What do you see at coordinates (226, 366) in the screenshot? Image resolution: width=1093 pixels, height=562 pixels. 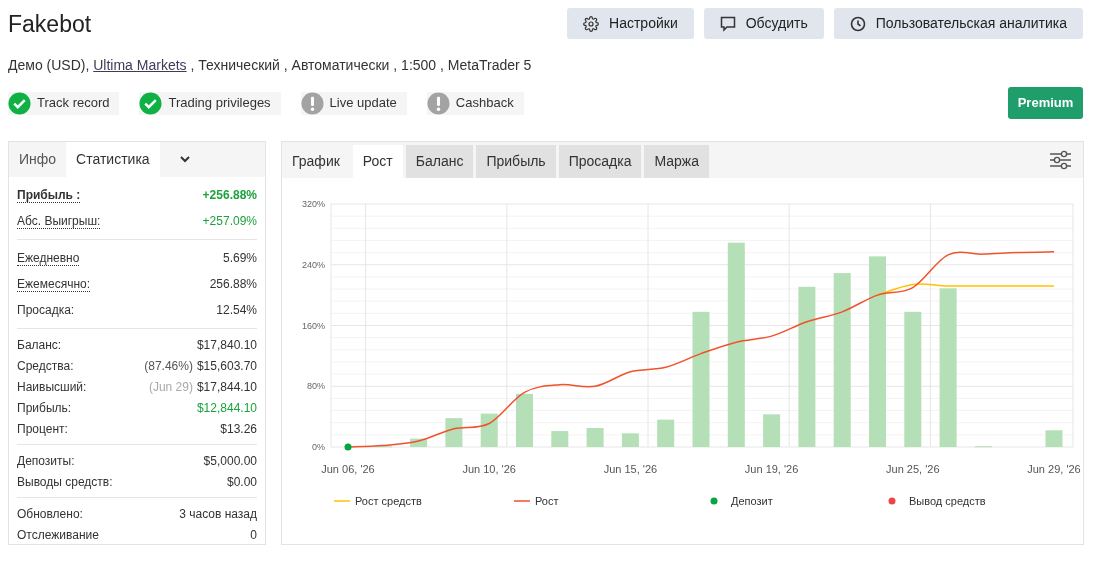 I see `stat-value: $15,603.70` at bounding box center [226, 366].